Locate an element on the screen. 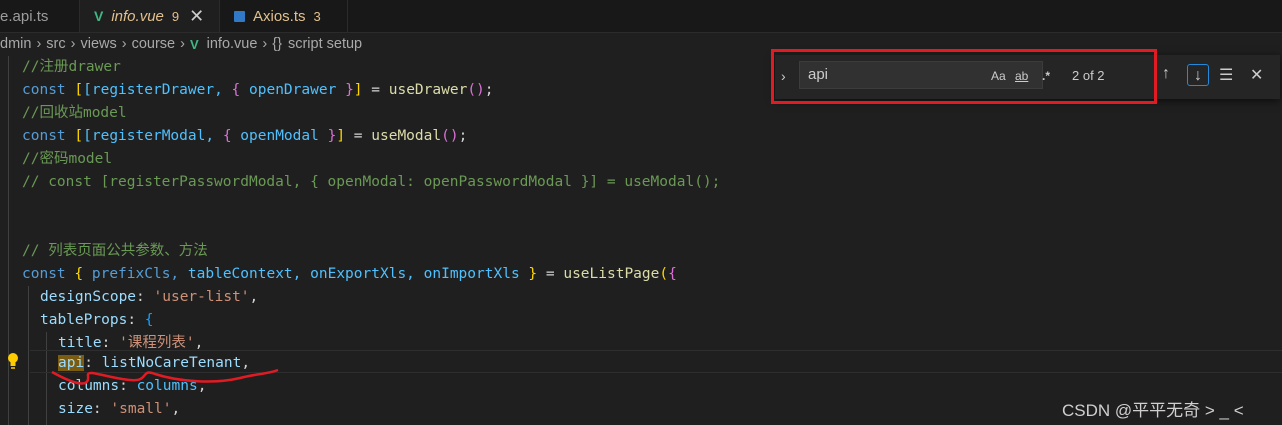  annotation-rectangle is located at coordinates (964, 76).